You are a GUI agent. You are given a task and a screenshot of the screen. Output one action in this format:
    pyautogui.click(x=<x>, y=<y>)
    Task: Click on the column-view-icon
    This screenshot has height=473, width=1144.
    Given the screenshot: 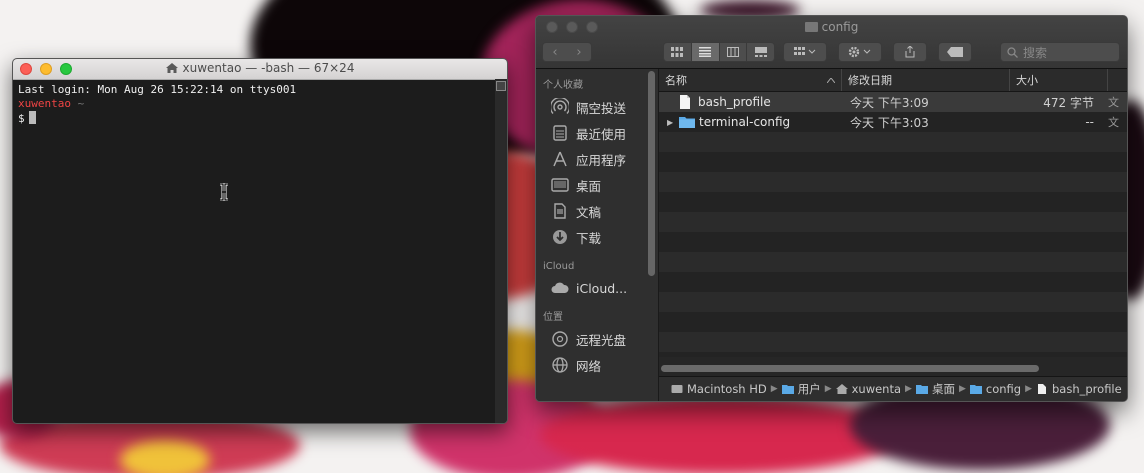 What is the action you would take?
    pyautogui.click(x=734, y=52)
    